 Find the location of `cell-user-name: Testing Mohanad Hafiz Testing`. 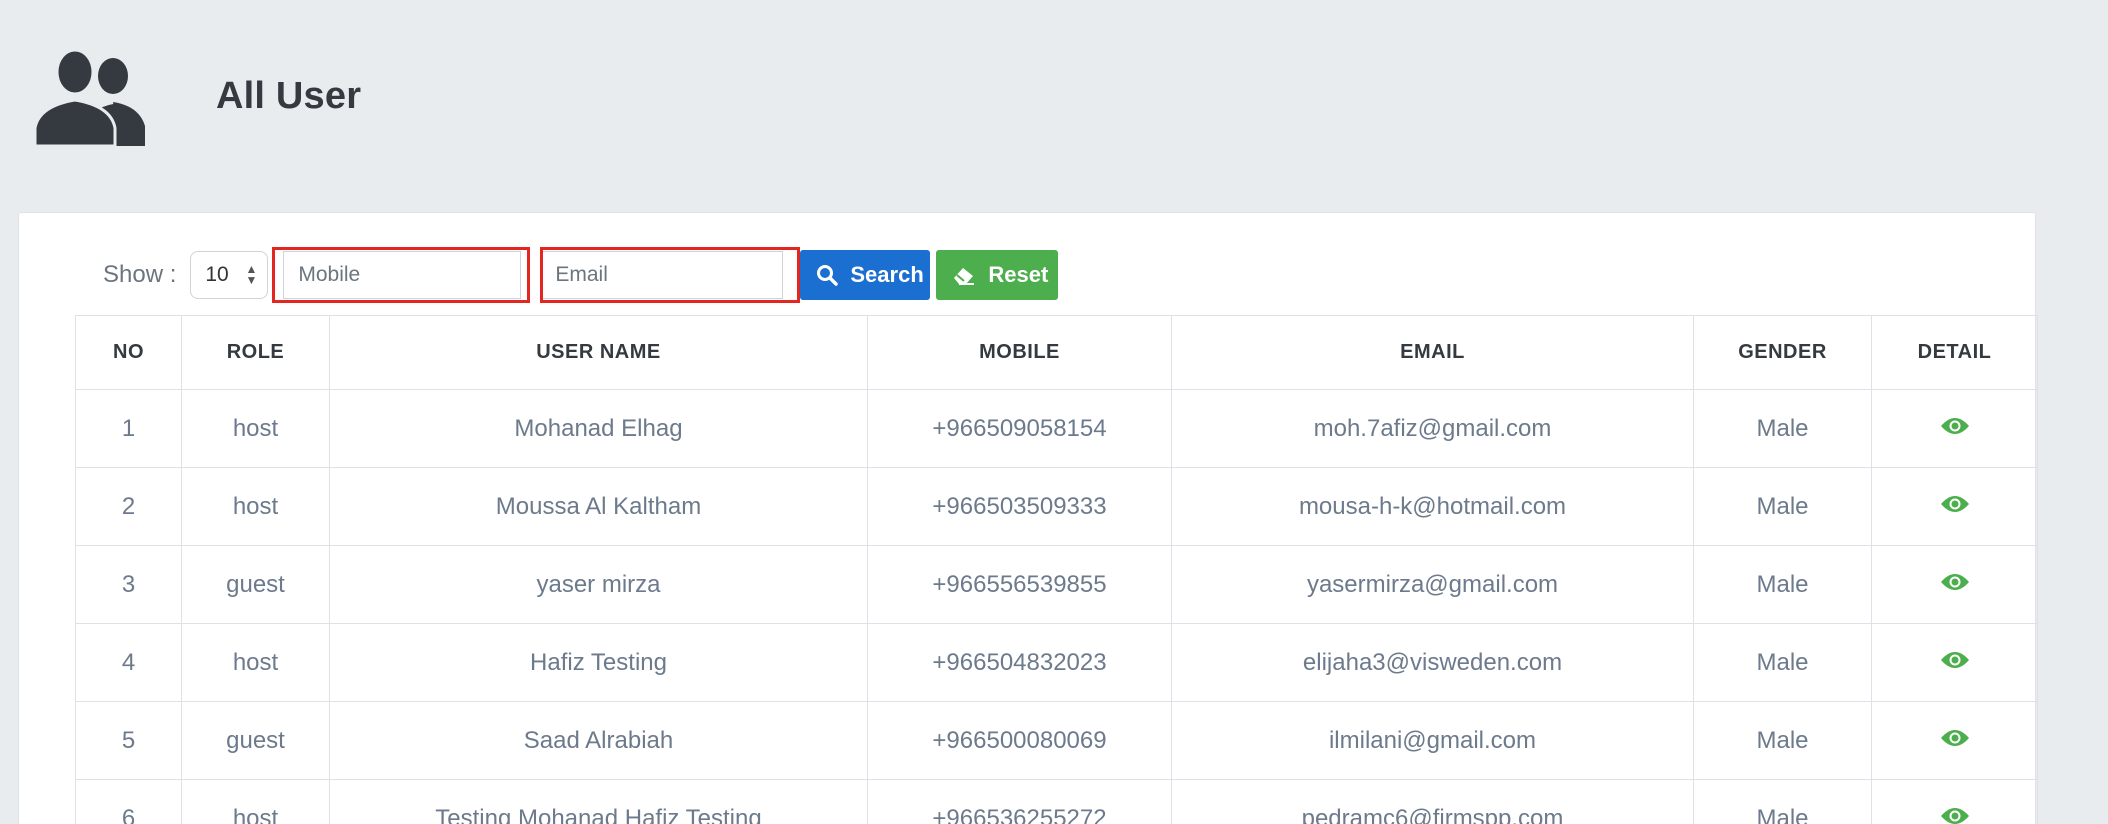

cell-user-name: Testing Mohanad Hafiz Testing is located at coordinates (598, 801).